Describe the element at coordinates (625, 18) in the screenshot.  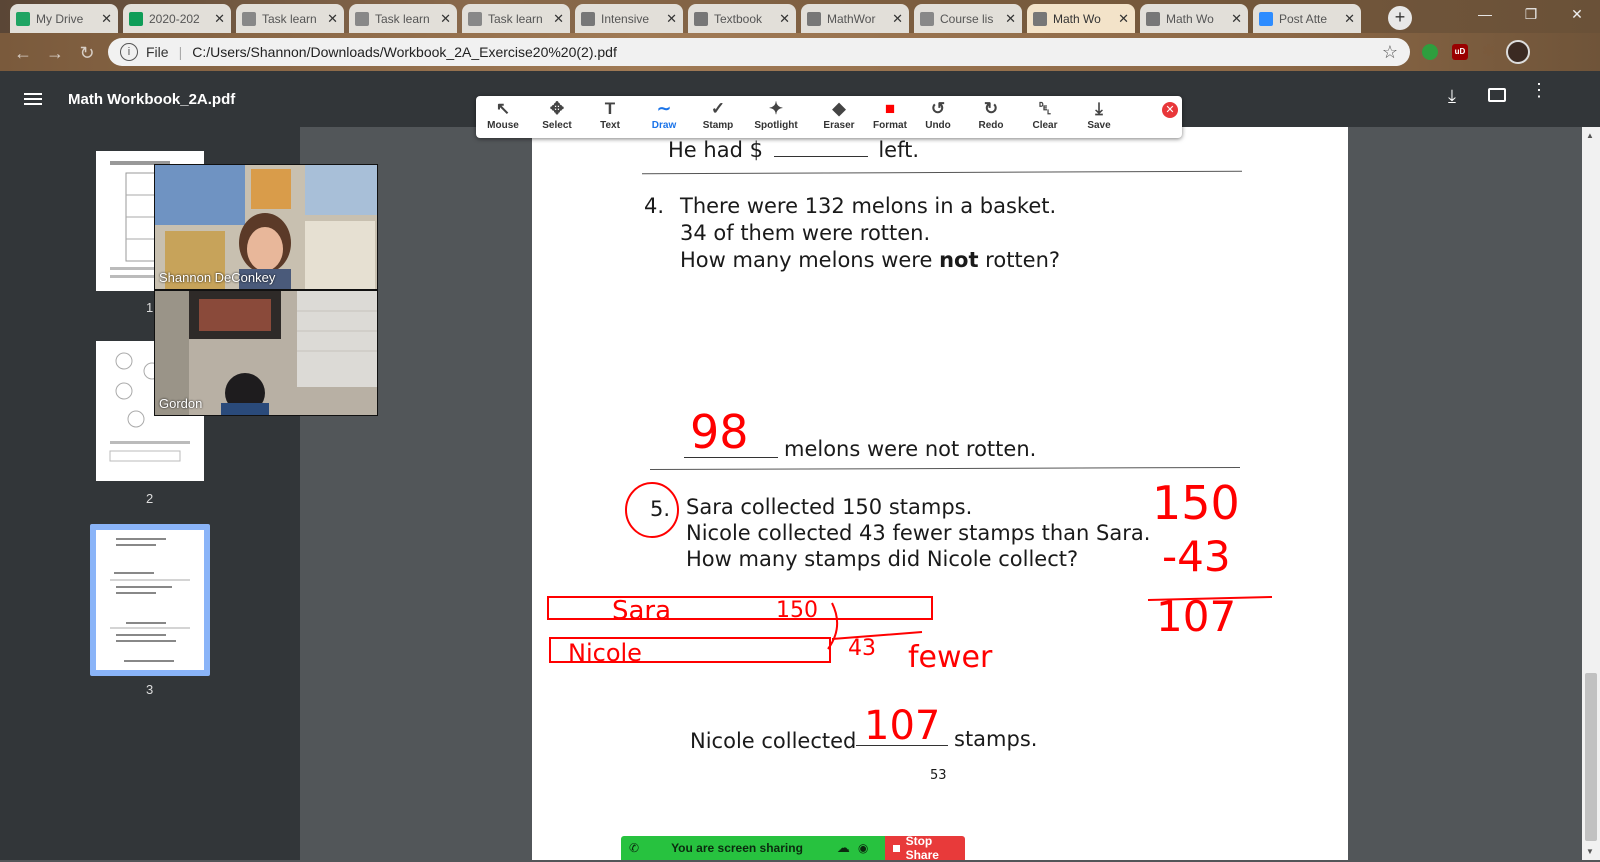
I see `browser-tab-title: Intensive` at that location.